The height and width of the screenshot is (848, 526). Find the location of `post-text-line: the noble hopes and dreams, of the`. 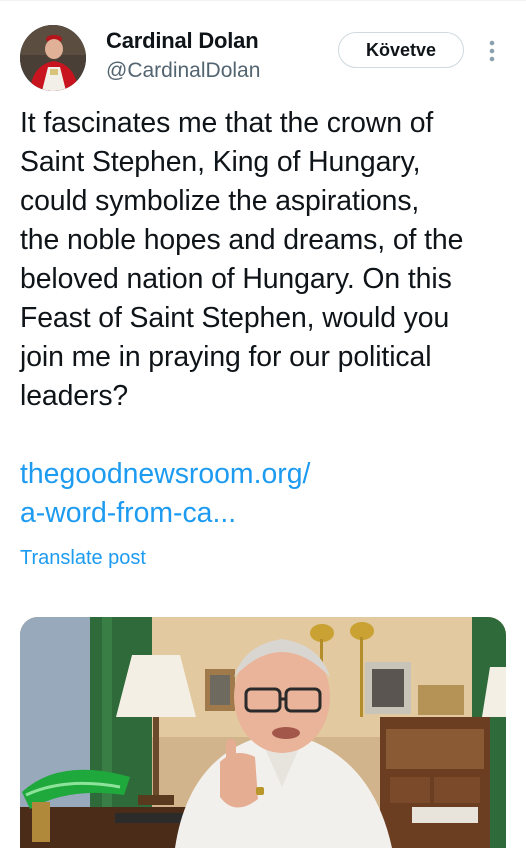

post-text-line: the noble hopes and dreams, of the is located at coordinates (242, 240).